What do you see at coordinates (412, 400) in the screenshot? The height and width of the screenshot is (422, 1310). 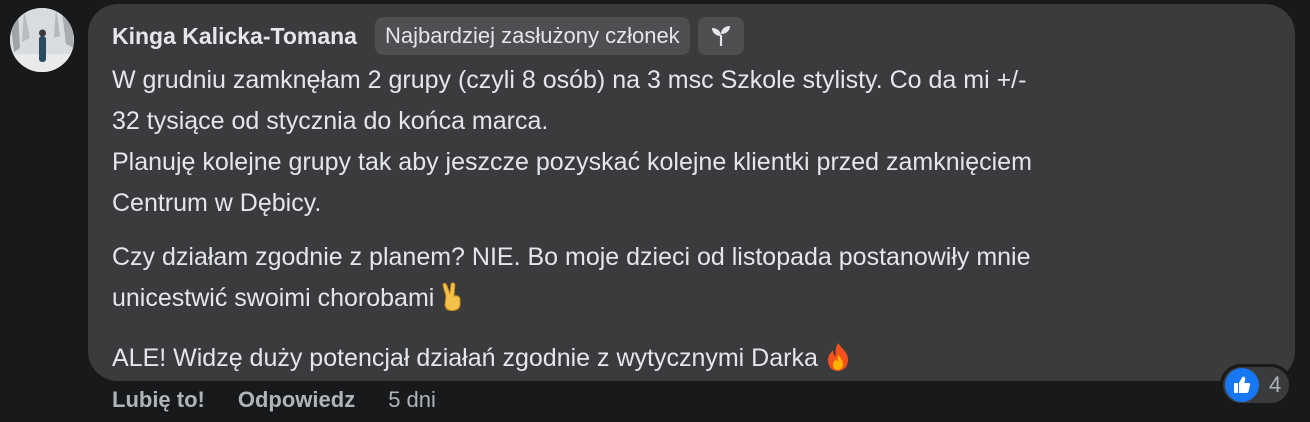 I see `comment-timestamp: 5 dni` at bounding box center [412, 400].